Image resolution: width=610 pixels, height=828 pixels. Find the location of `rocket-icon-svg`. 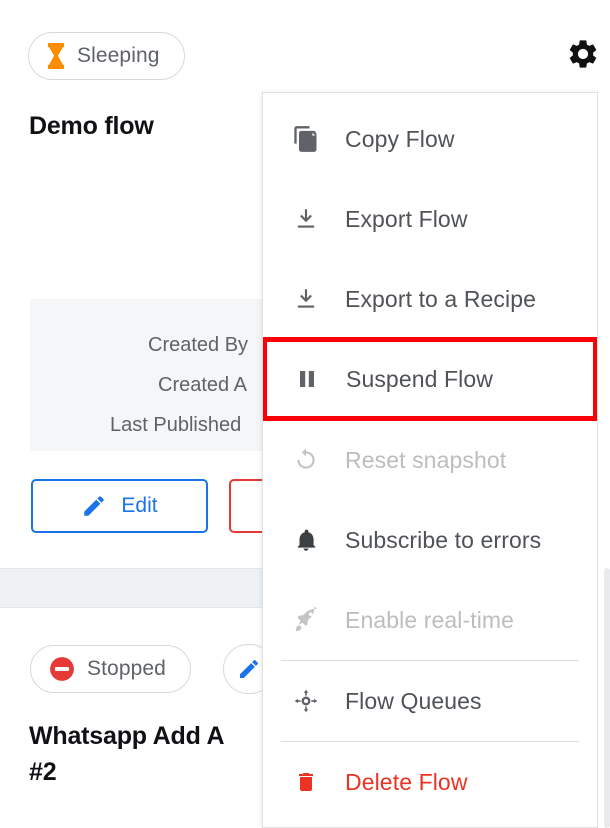

rocket-icon-svg is located at coordinates (306, 619).